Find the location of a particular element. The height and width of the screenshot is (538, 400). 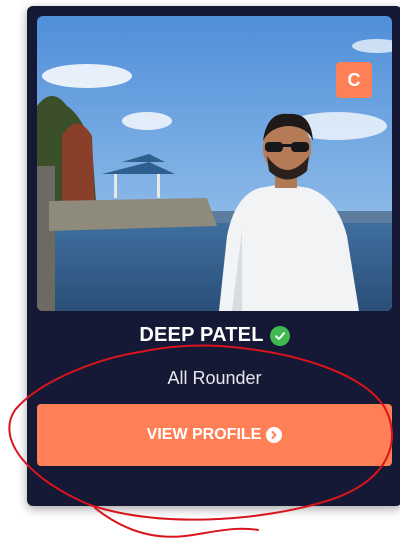

view-profile-button: VIEW PROFILE is located at coordinates (214, 435).